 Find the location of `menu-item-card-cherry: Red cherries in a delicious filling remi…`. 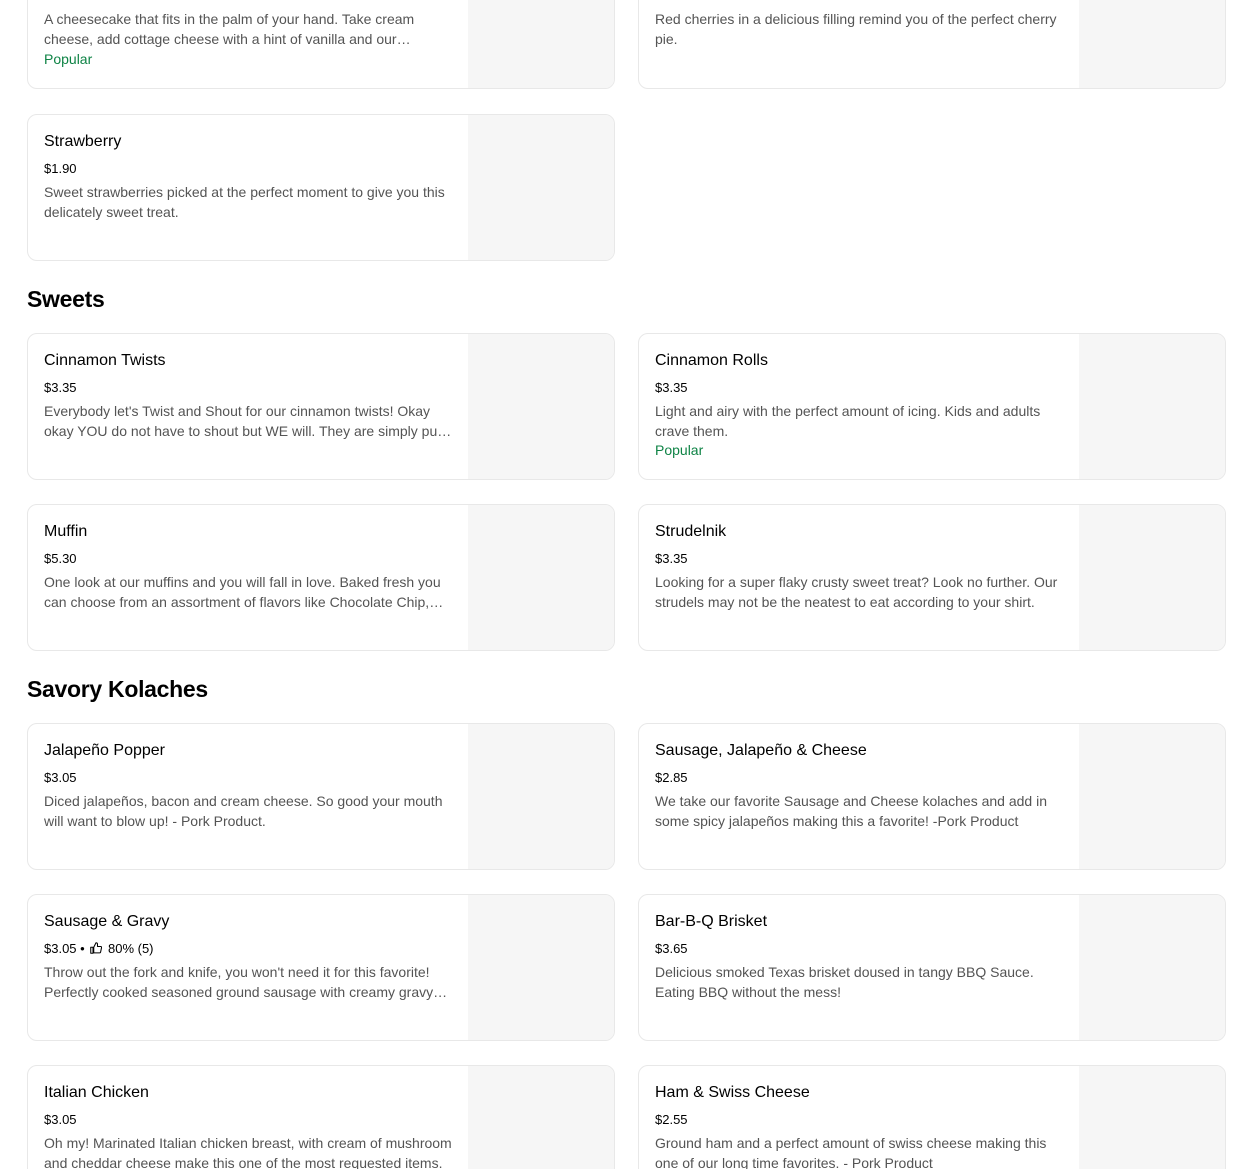

menu-item-card-cherry: Red cherries in a delicious filling remi… is located at coordinates (932, 44).